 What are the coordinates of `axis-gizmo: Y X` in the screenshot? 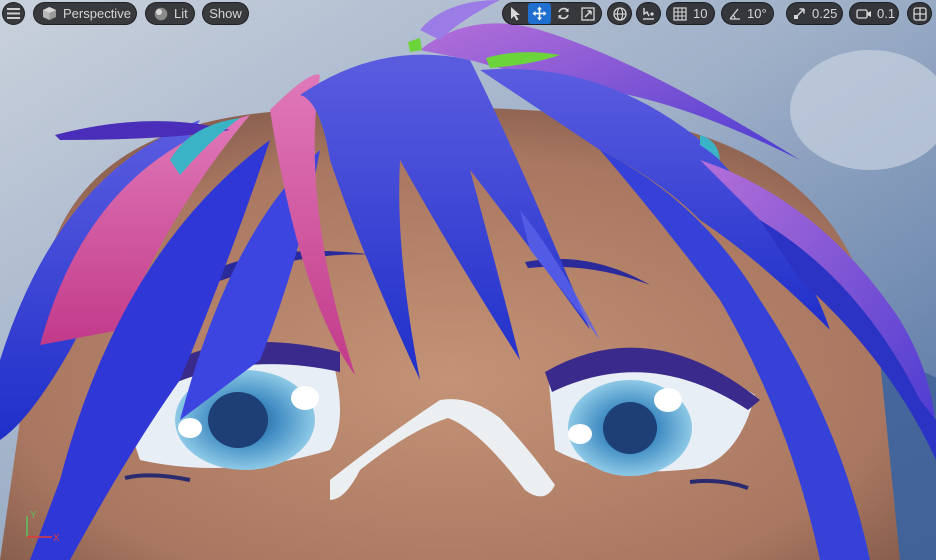 It's located at (44, 528).